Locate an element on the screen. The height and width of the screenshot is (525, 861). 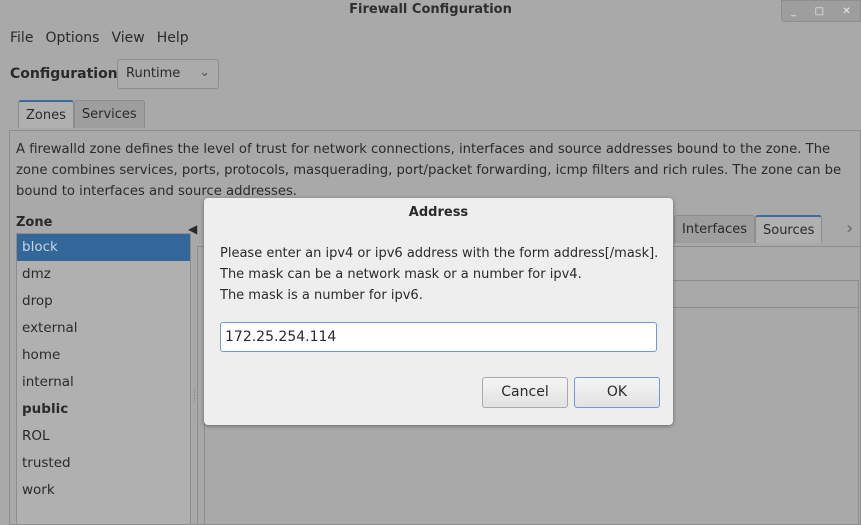
configuration-select: Runtime ⌄ is located at coordinates (168, 74).